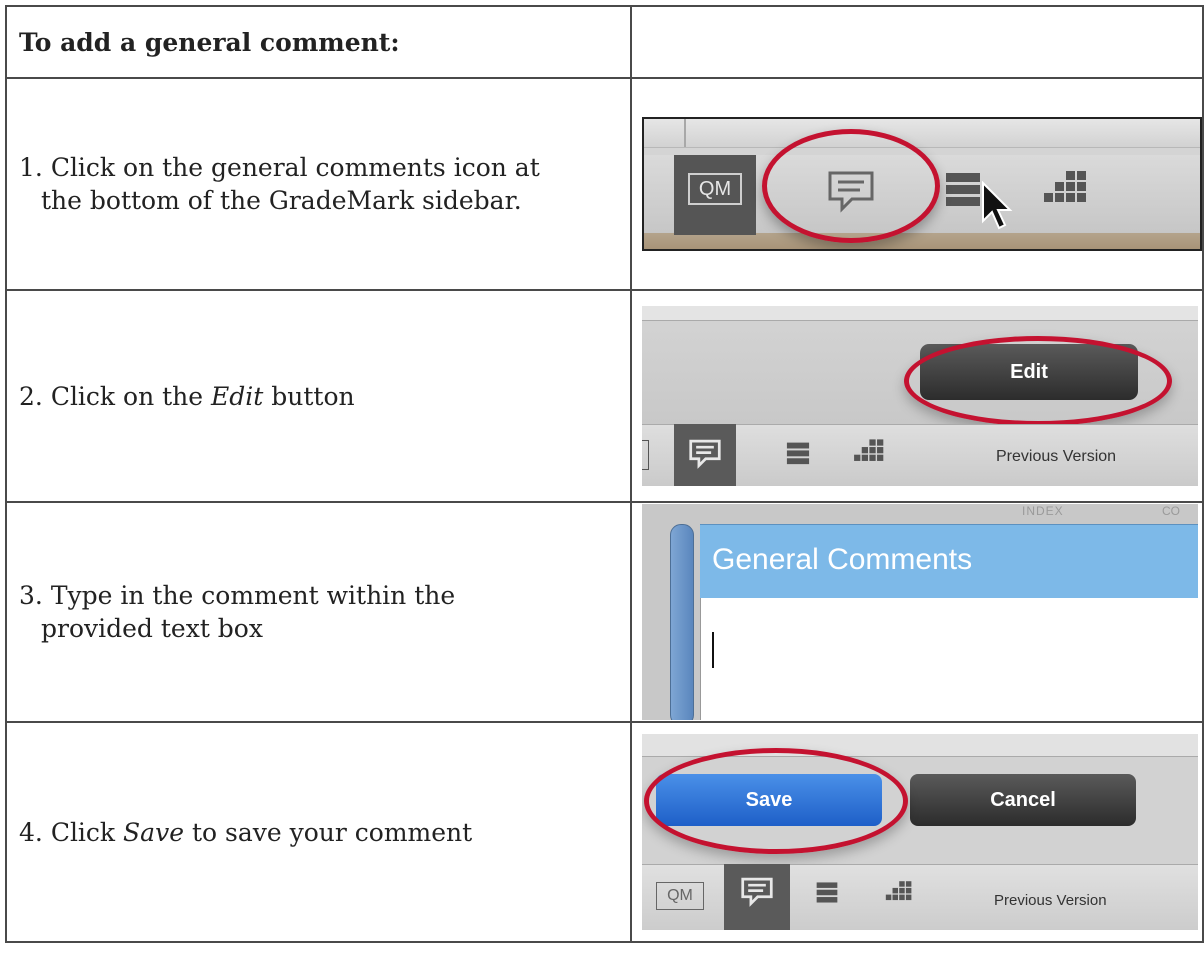 The height and width of the screenshot is (955, 1204). What do you see at coordinates (1043, 511) in the screenshot?
I see `faded-tab-label: INDEX` at bounding box center [1043, 511].